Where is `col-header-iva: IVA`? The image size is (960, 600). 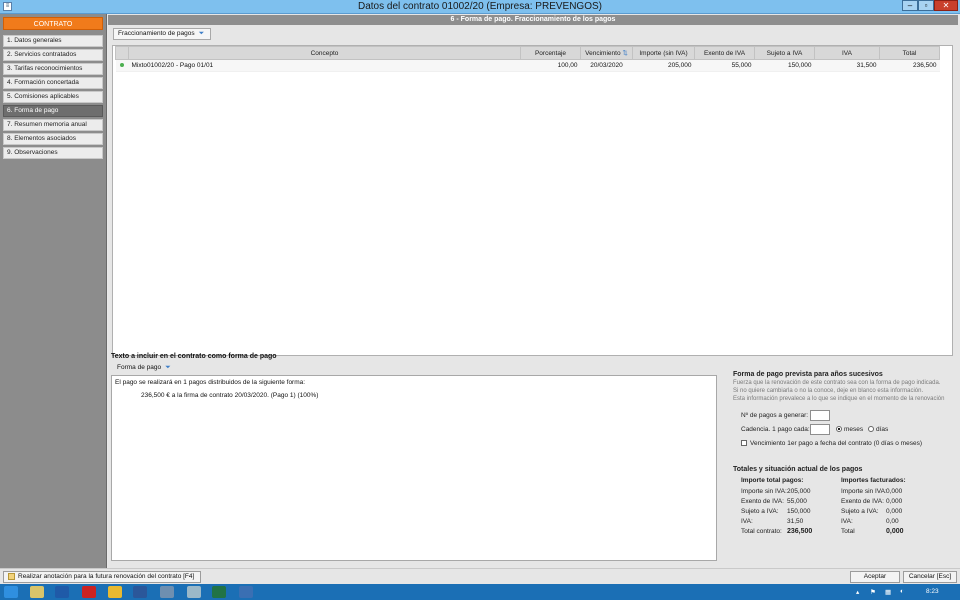
col-header-iva: IVA is located at coordinates (847, 53).